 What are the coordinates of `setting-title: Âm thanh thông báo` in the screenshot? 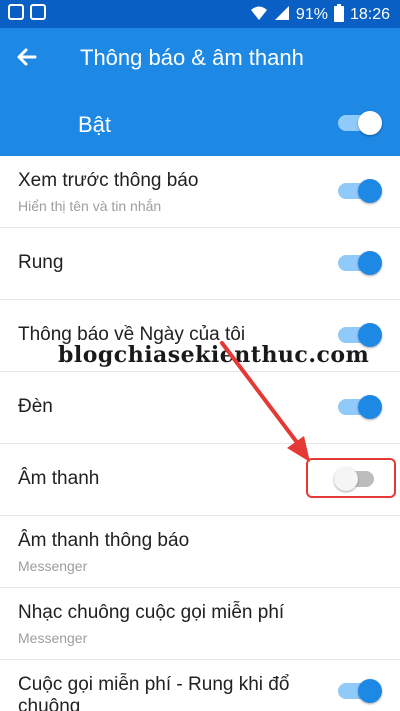 It's located at (104, 540).